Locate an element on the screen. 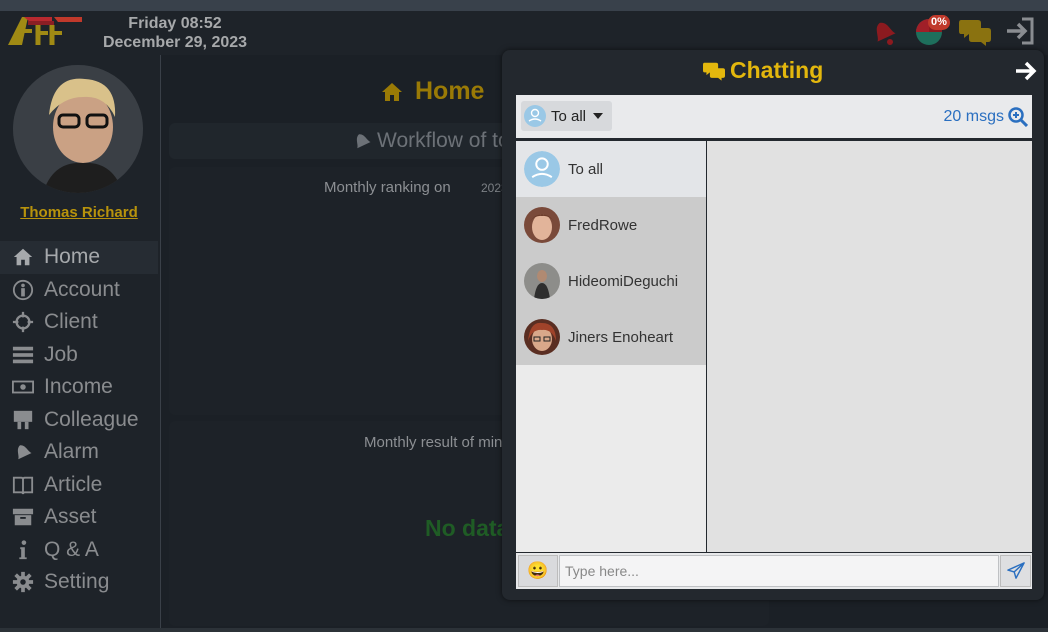 The width and height of the screenshot is (1048, 632). chat-input-row: 😀 is located at coordinates (774, 571).